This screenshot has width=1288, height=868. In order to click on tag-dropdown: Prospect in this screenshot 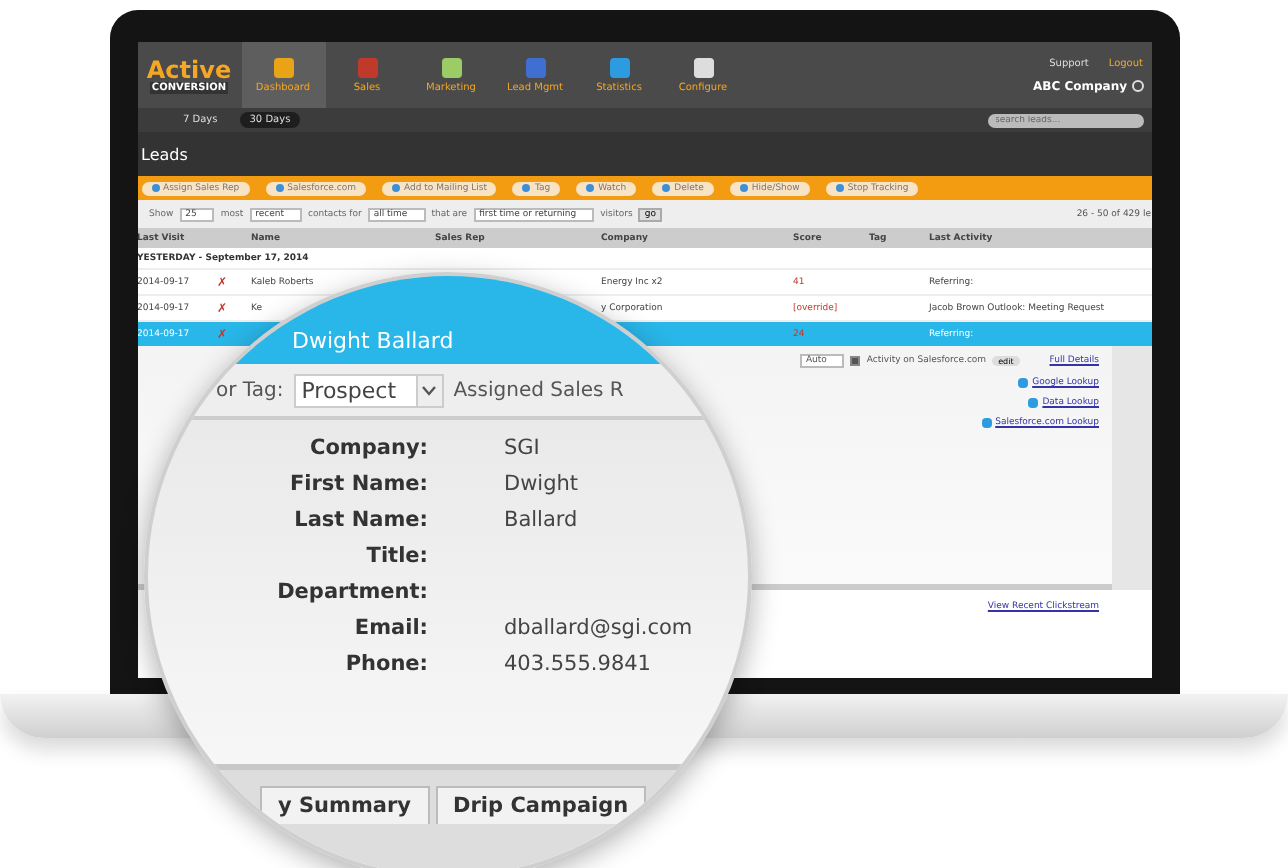, I will do `click(368, 390)`.